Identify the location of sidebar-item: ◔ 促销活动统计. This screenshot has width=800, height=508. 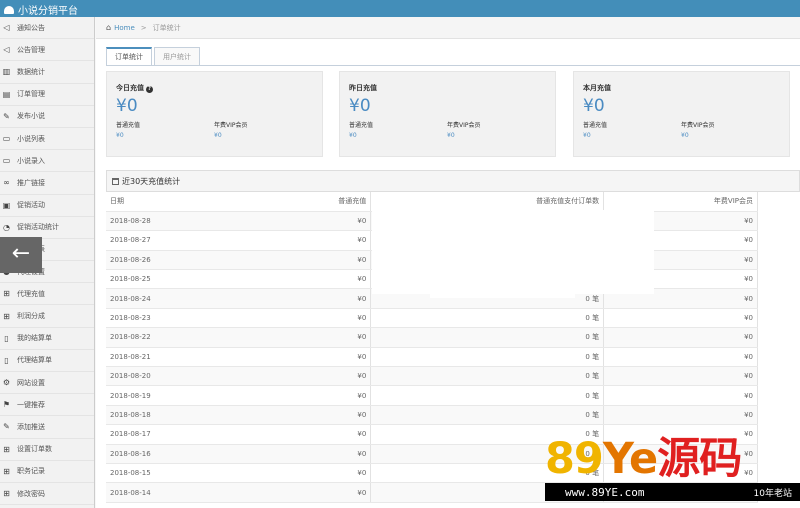
(47, 228).